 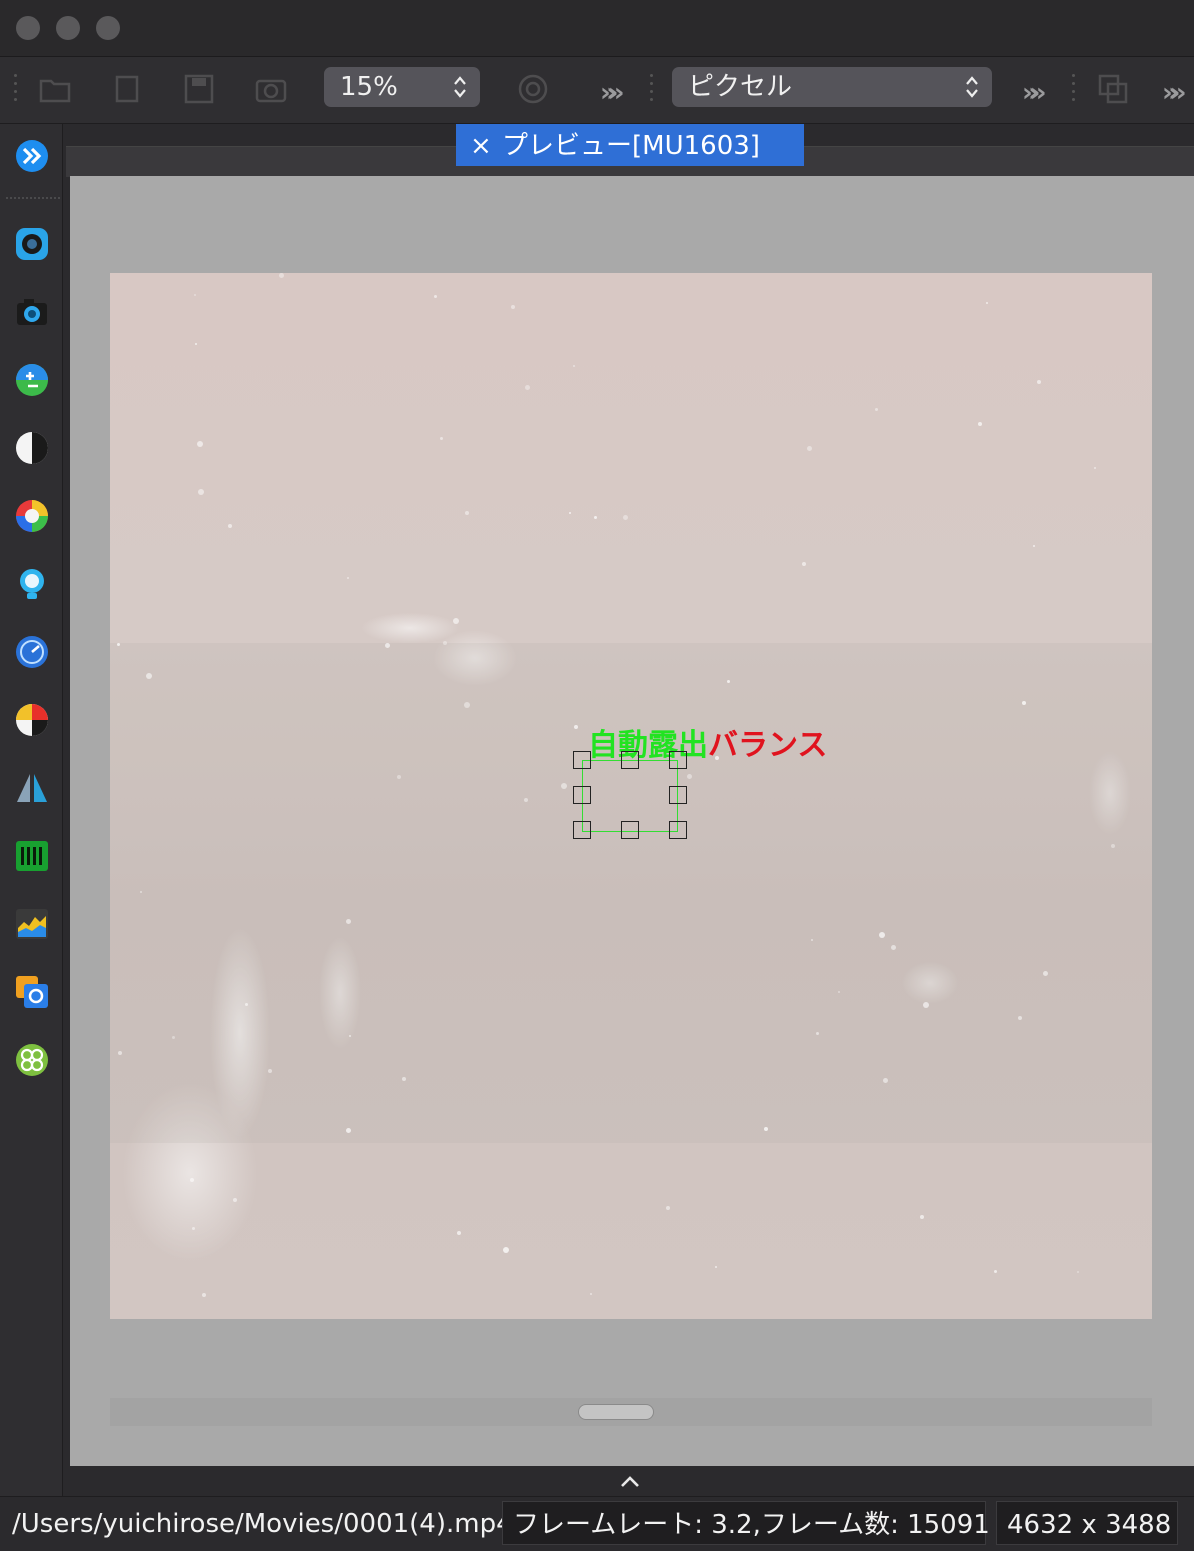 What do you see at coordinates (768, 745) in the screenshot?
I see `roi-label-balance: バランス` at bounding box center [768, 745].